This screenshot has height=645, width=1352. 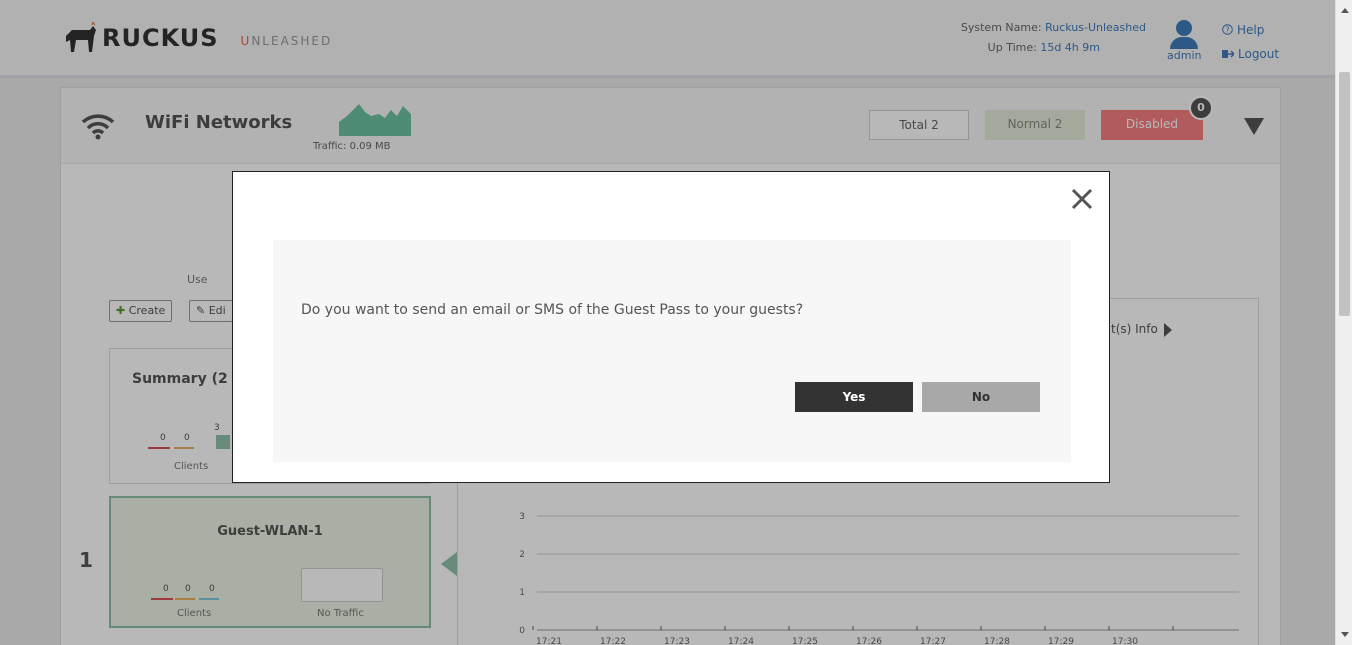 I want to click on scroll-down-icon, so click(x=1345, y=634).